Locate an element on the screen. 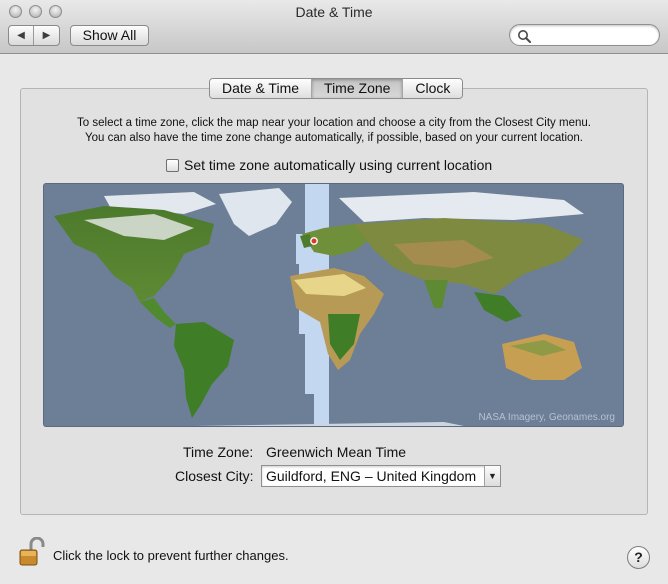  left-arrow-icon: ◀ is located at coordinates (21, 35).